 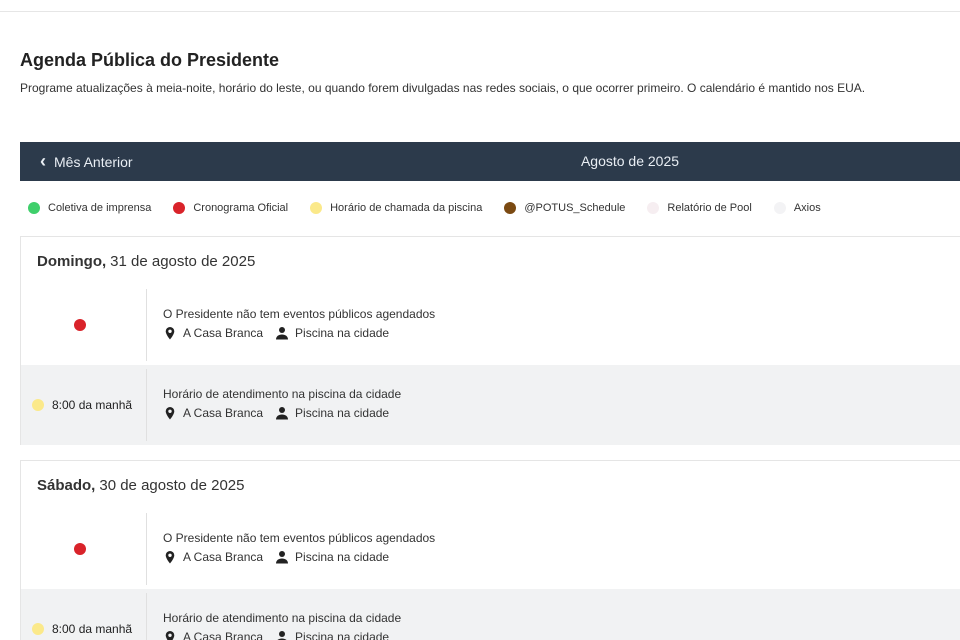 I want to click on legend-label: Coletiva de imprensa, so click(x=100, y=208).